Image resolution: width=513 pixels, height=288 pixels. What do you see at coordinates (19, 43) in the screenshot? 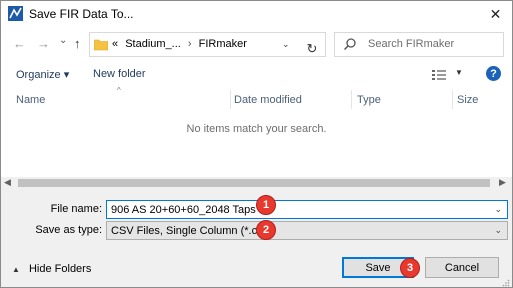
I see `back-button: ←` at bounding box center [19, 43].